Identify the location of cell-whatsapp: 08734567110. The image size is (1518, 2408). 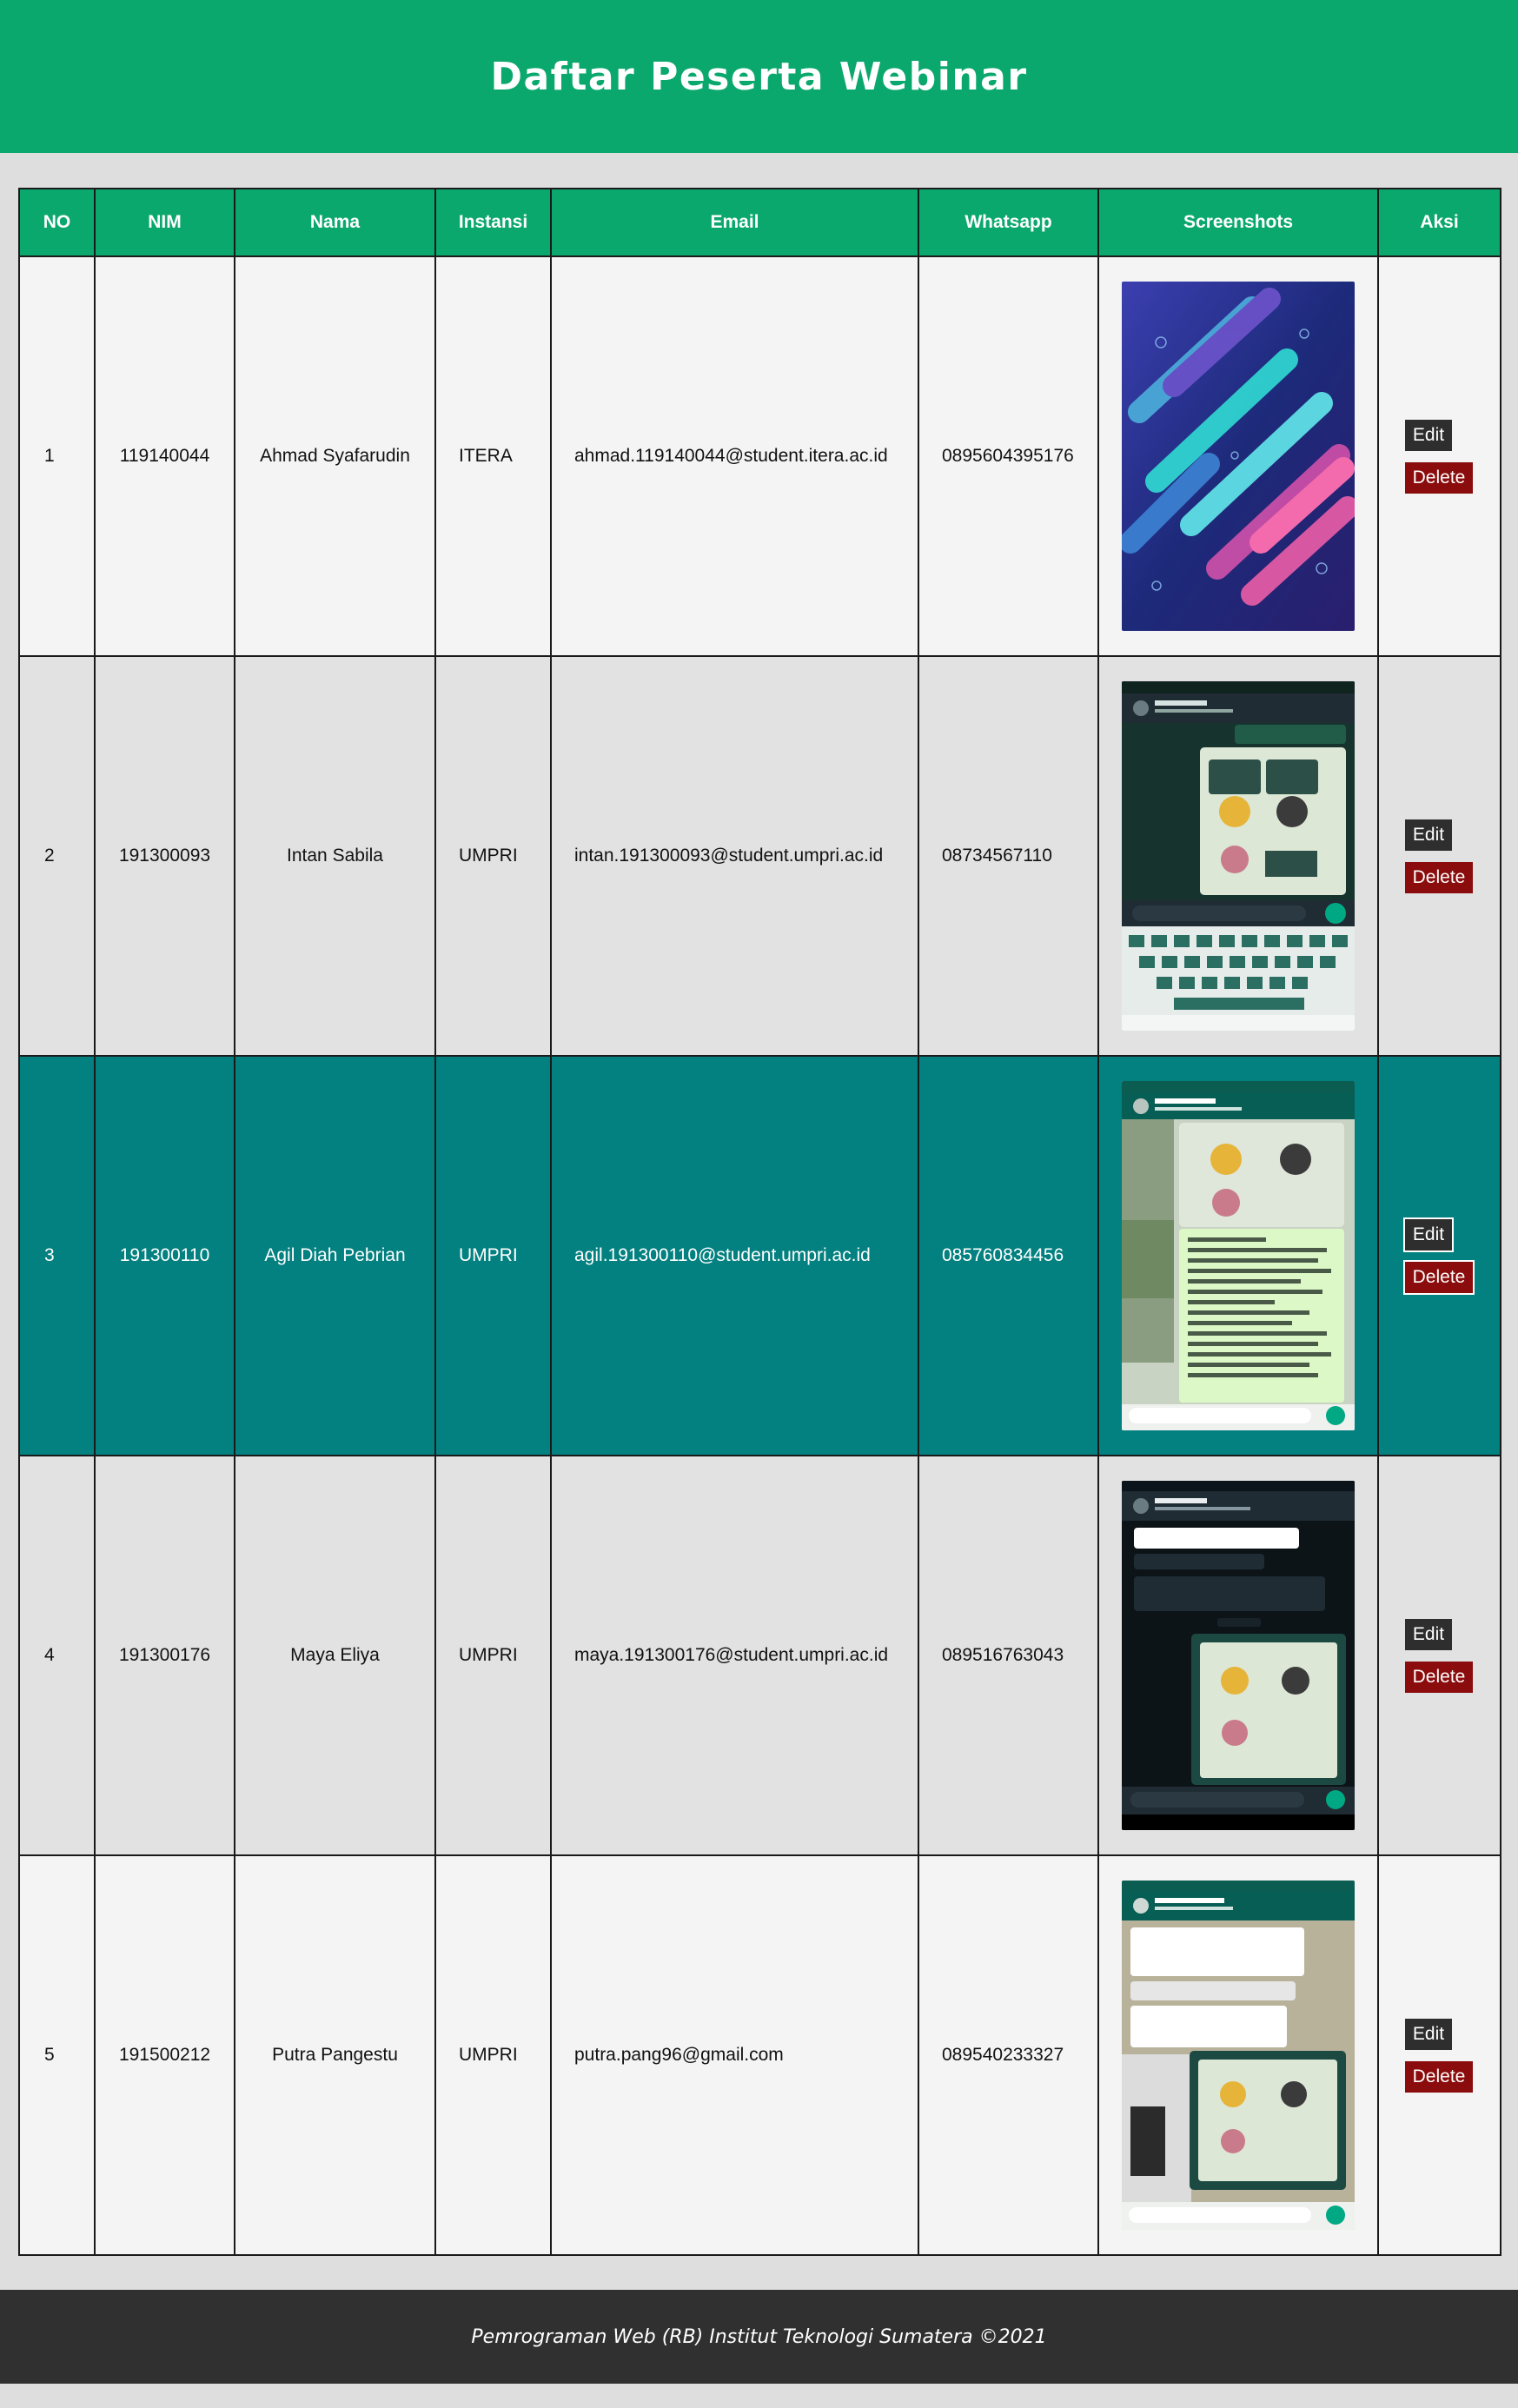
(1008, 856).